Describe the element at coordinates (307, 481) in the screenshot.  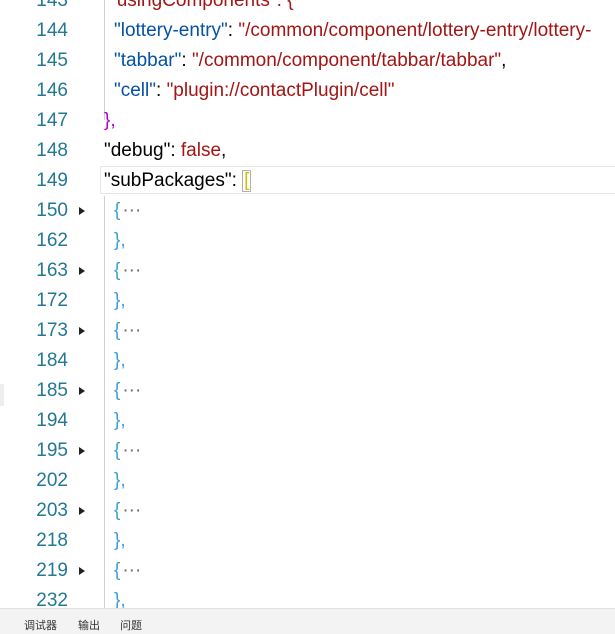
I see `code-line: 202 },` at that location.